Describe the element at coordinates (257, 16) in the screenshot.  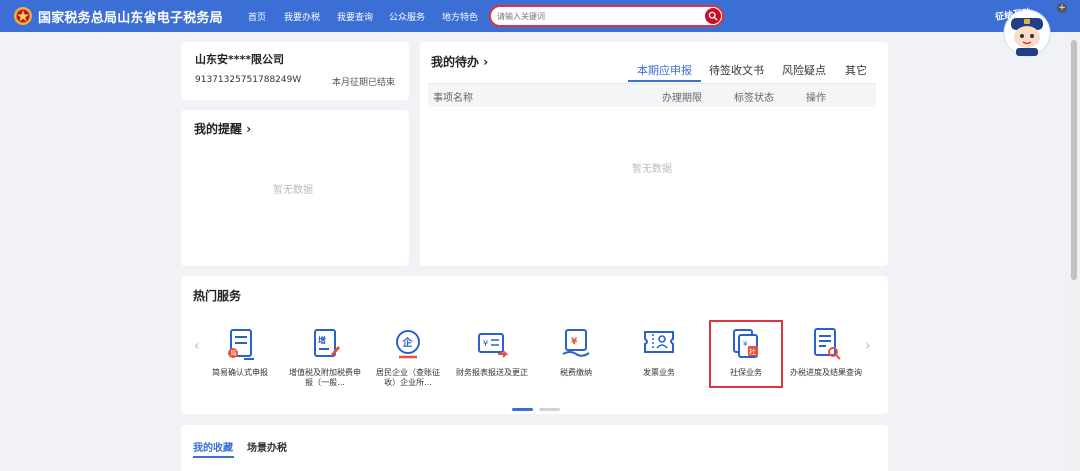
I see `nav-home: 首页` at that location.